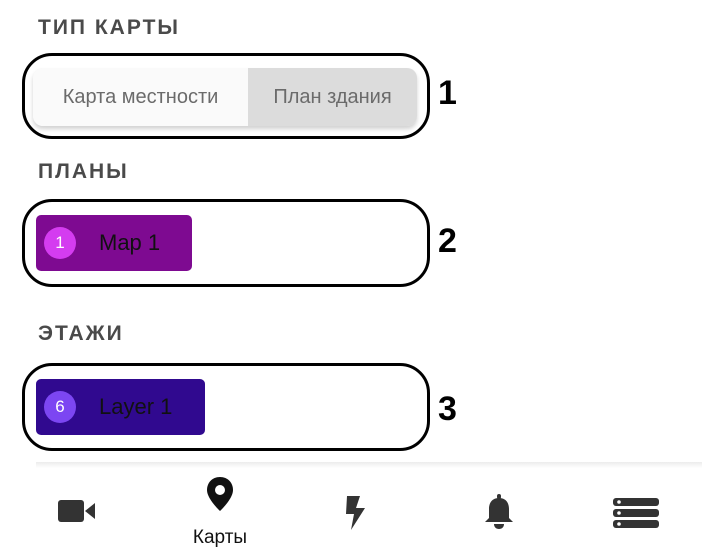  I want to click on menu-stack-icon, so click(636, 513).